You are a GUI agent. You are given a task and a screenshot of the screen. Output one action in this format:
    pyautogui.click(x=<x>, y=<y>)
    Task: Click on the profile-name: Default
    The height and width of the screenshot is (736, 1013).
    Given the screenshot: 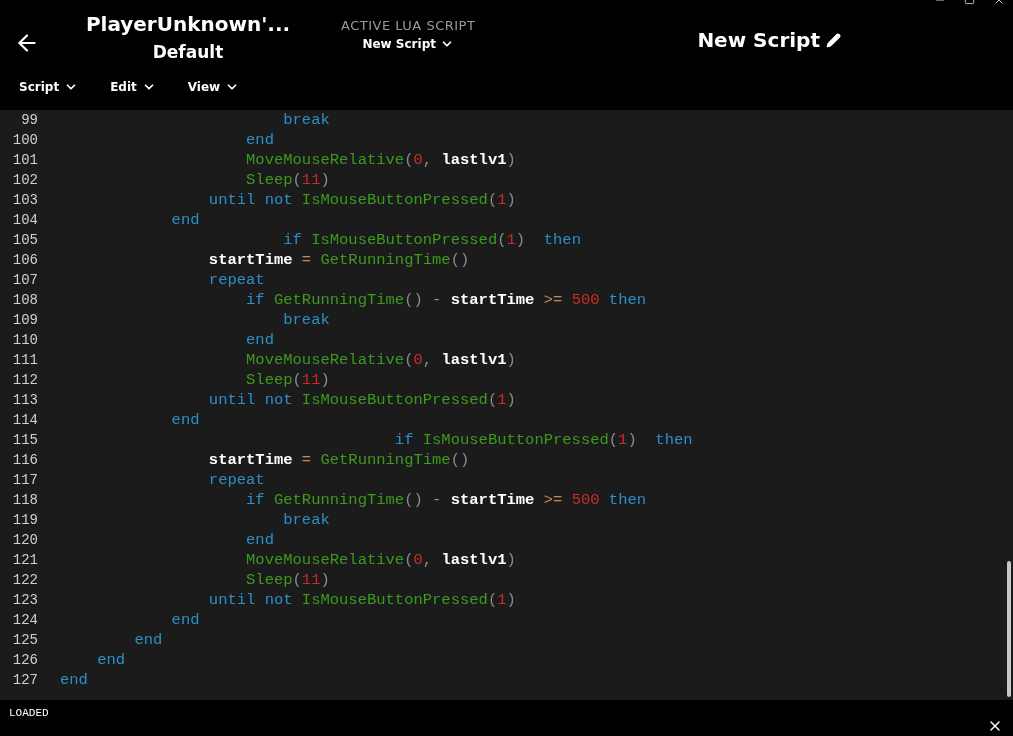 What is the action you would take?
    pyautogui.click(x=188, y=52)
    